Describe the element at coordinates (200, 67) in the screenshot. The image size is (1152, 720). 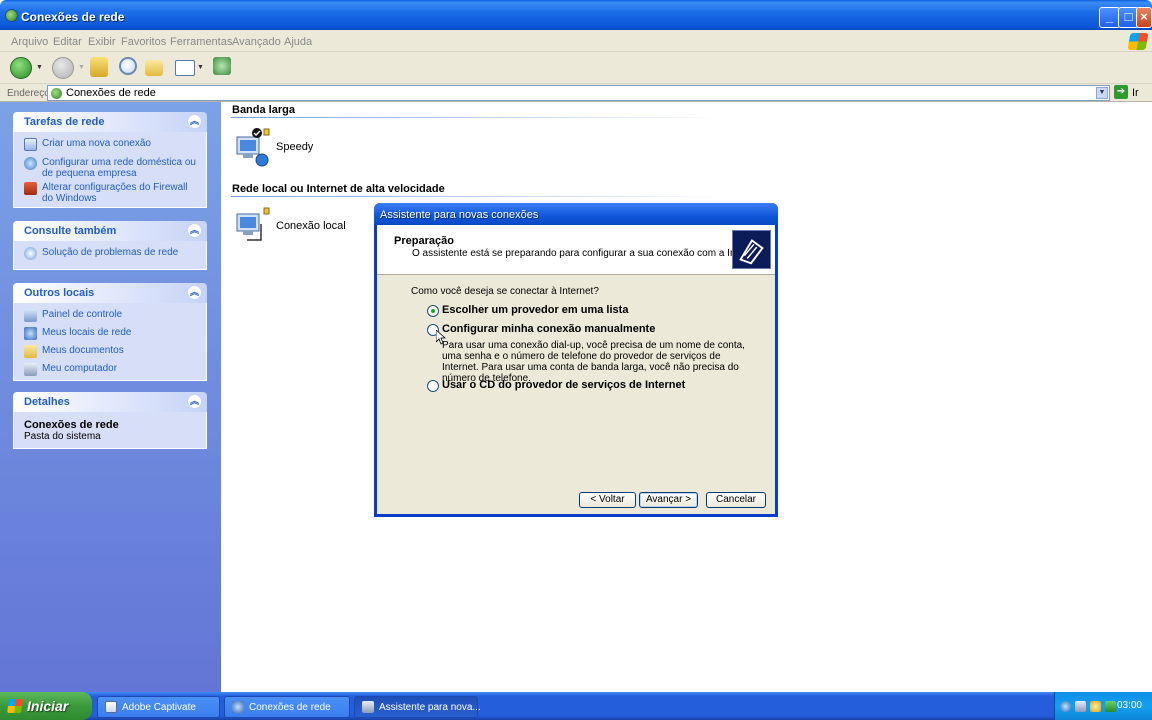
I see `views-dropdown-icon: ▼` at that location.